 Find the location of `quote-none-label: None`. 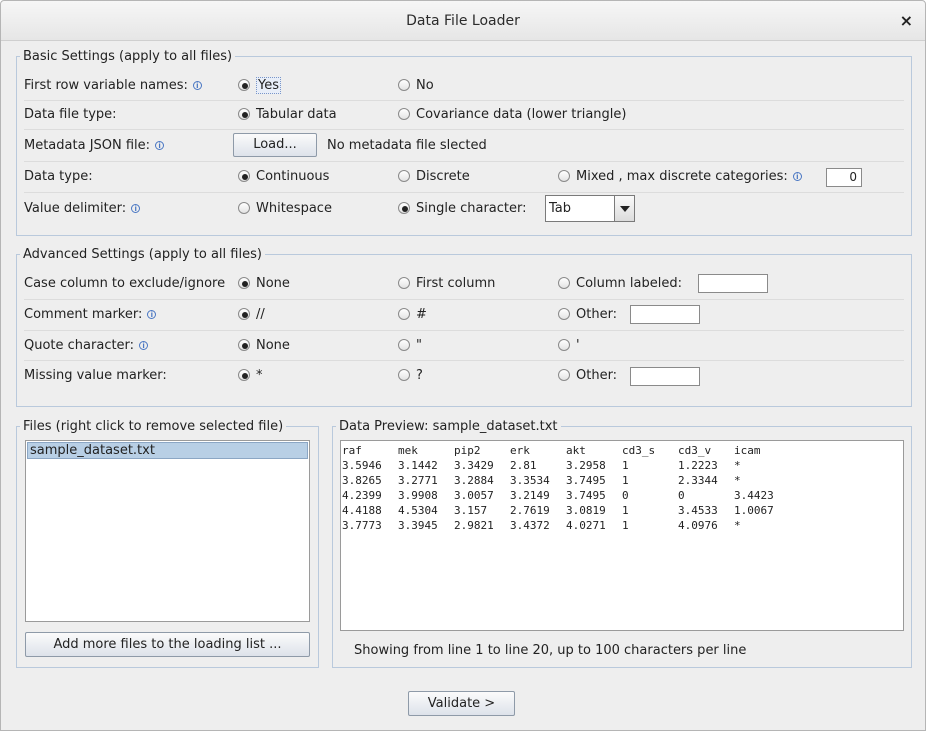

quote-none-label: None is located at coordinates (273, 345).